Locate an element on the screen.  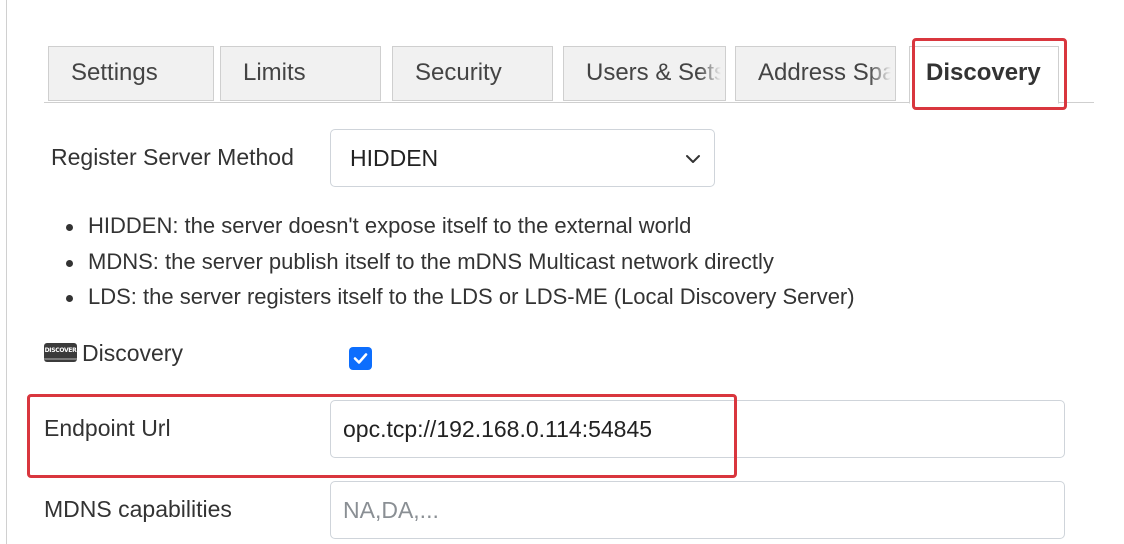
tab-discovery-label: Discovery is located at coordinates (983, 72).